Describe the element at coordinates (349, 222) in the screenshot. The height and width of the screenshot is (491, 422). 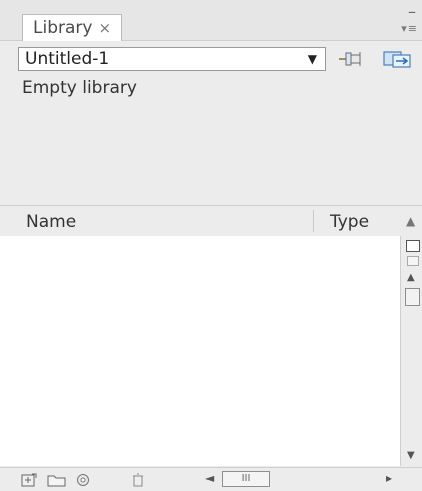
I see `column-type: Type` at that location.